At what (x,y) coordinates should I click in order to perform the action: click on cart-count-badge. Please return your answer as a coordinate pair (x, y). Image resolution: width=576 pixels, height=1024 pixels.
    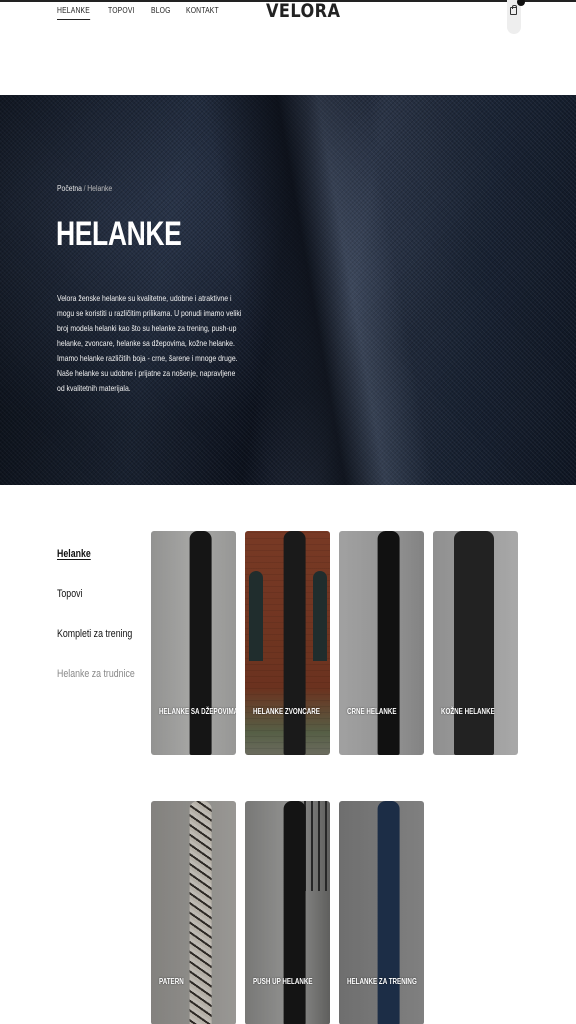
    Looking at the image, I should click on (521, 3).